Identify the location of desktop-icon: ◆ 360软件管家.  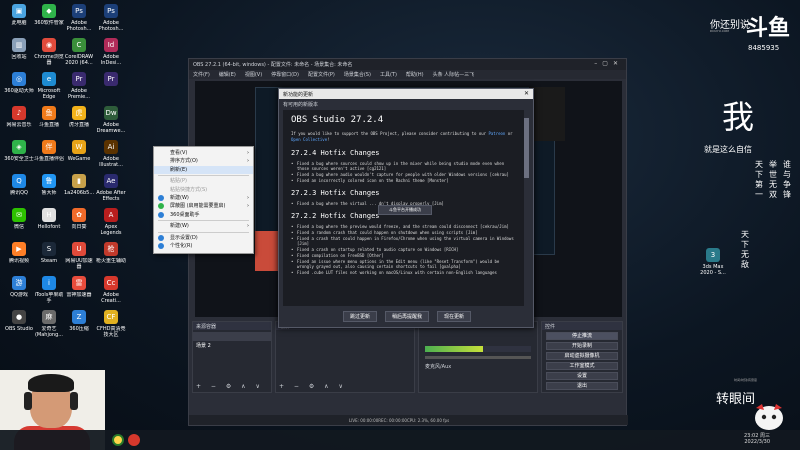
(49, 18).